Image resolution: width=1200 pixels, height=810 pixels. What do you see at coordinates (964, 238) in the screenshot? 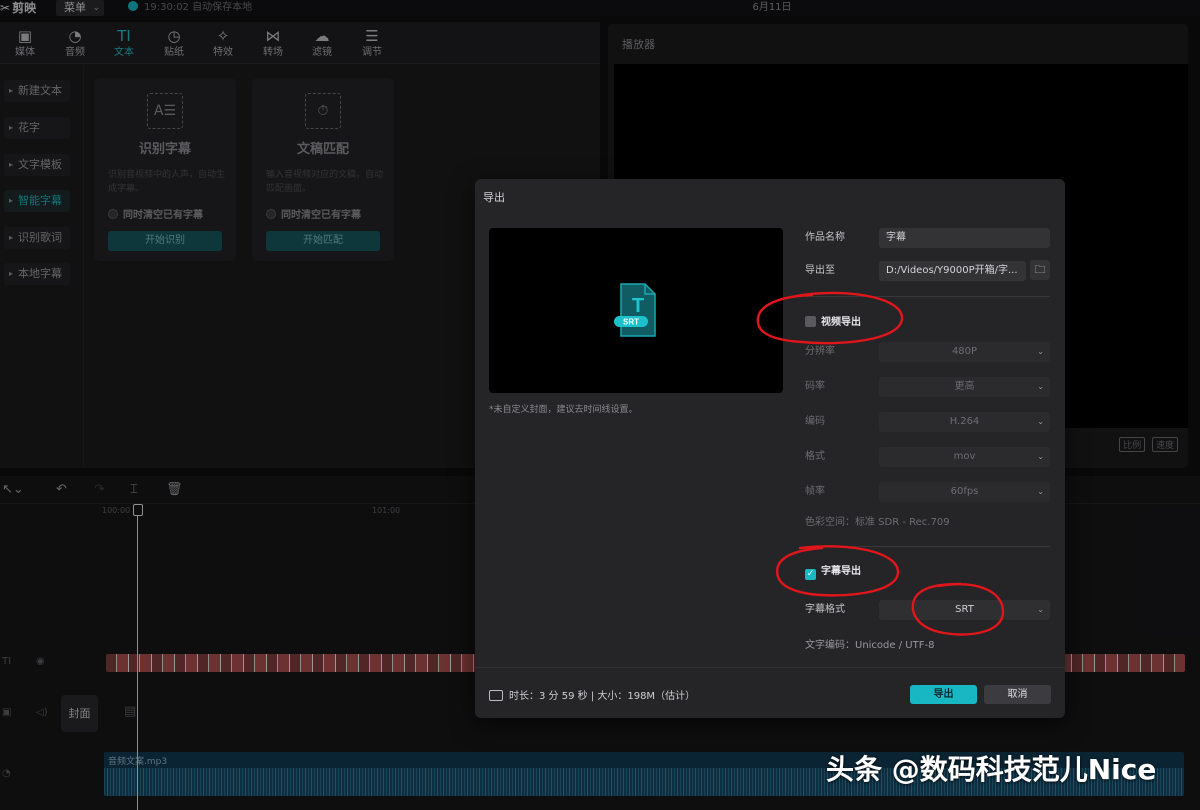
I see `work-name-input: 字幕` at bounding box center [964, 238].